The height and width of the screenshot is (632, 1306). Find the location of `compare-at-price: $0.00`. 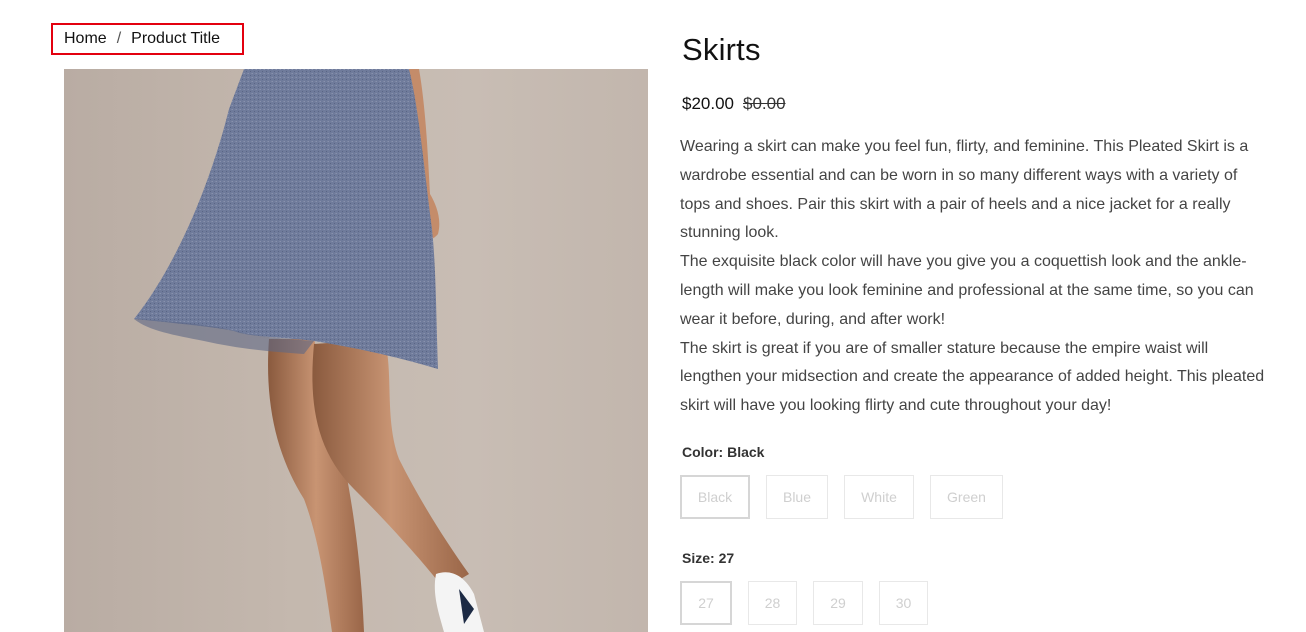

compare-at-price: $0.00 is located at coordinates (764, 103).